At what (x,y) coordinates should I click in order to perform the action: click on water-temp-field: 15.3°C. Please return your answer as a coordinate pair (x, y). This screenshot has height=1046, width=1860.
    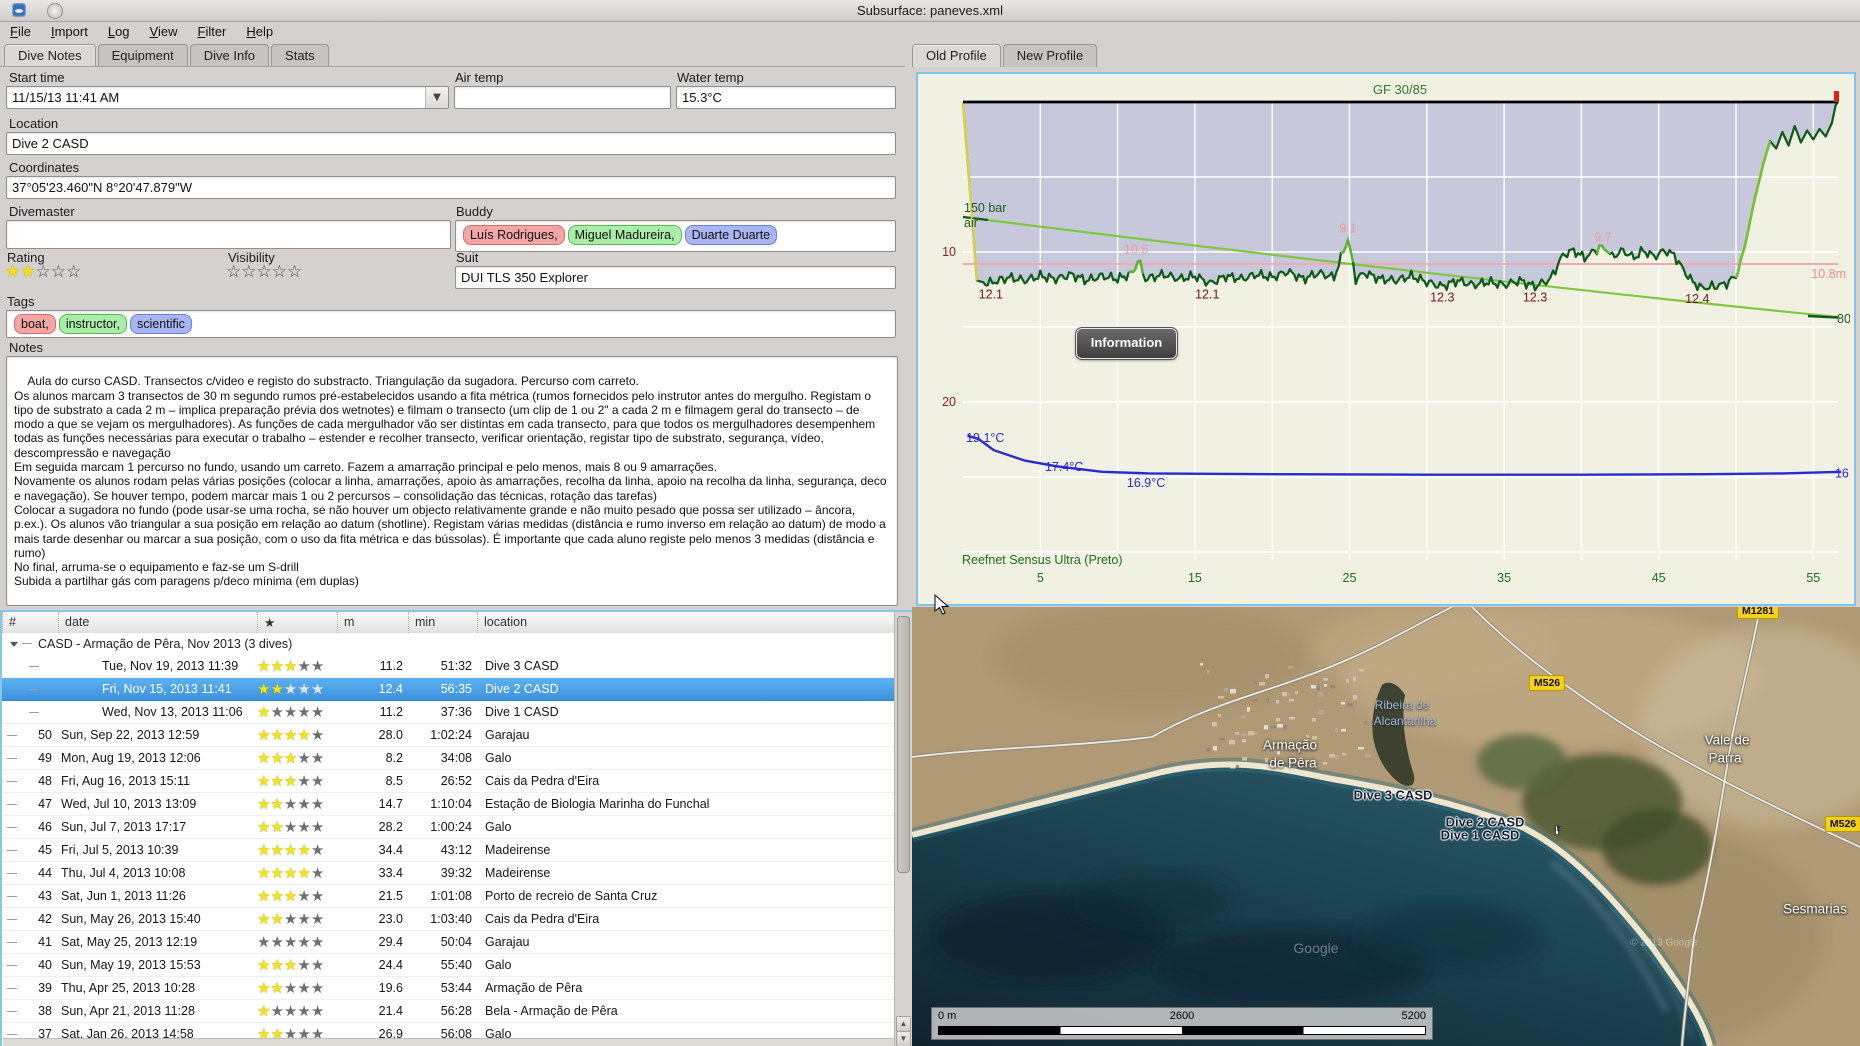
    Looking at the image, I should click on (786, 97).